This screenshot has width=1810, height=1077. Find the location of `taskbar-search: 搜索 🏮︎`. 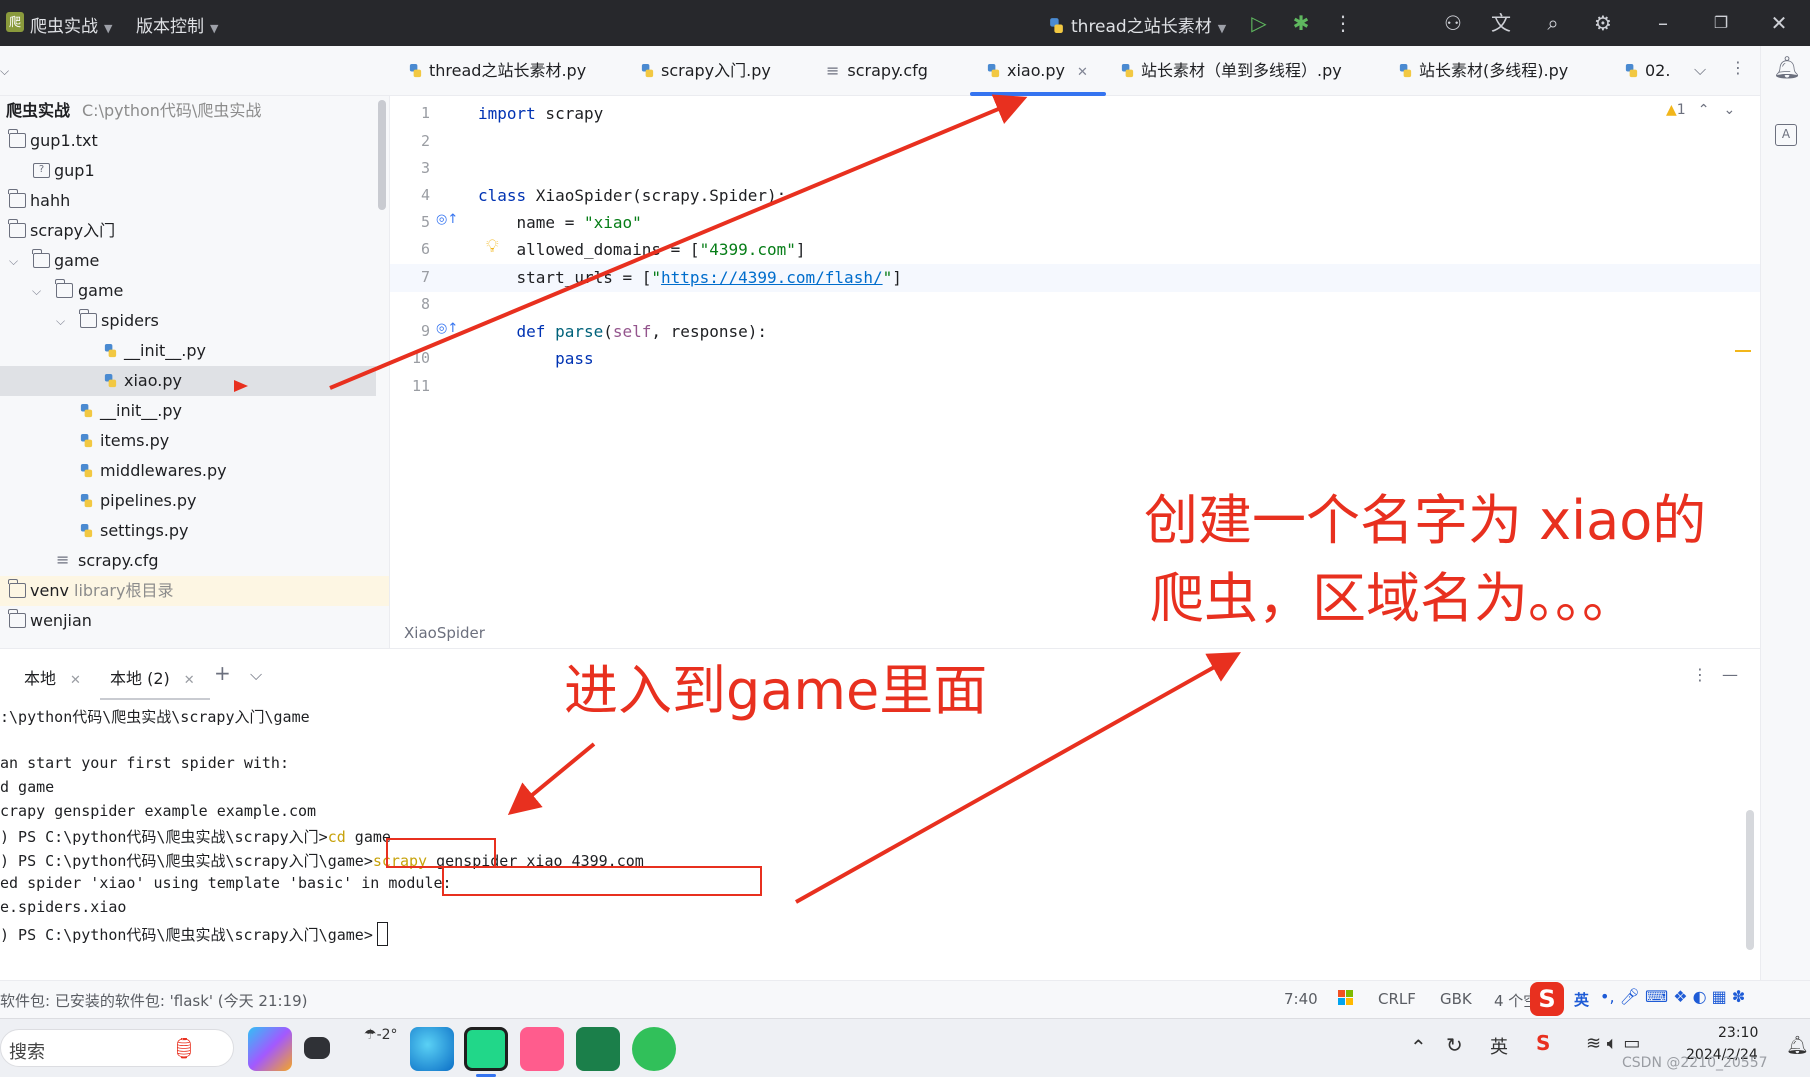

taskbar-search: 搜索 🏮︎ is located at coordinates (117, 1048).